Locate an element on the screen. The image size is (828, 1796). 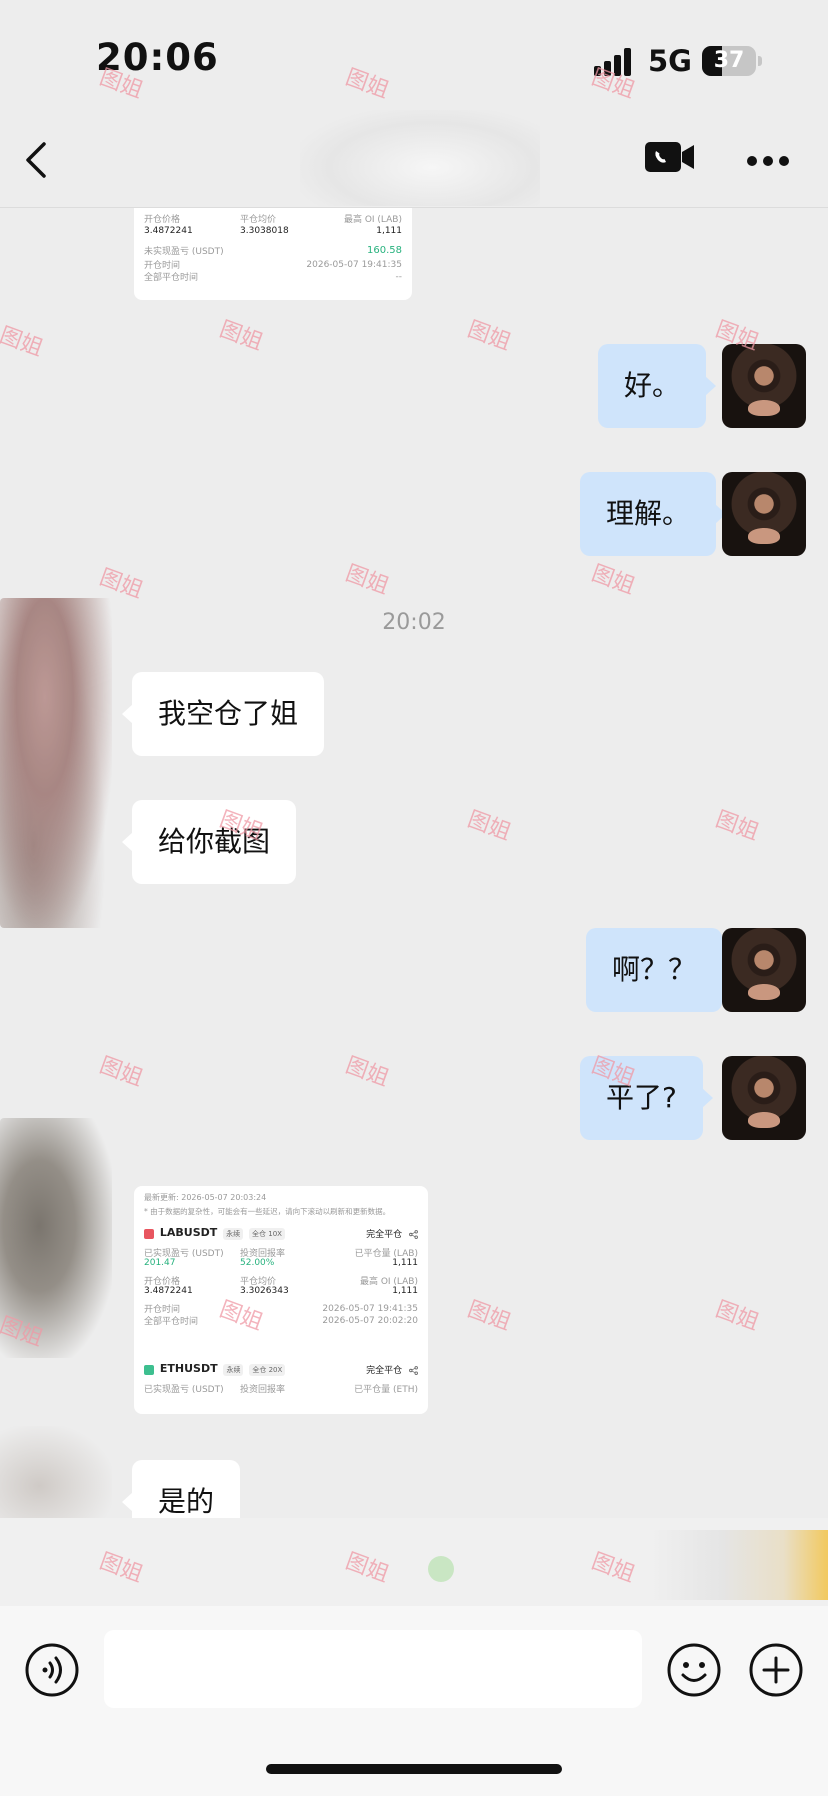
battery-level: 37 is located at coordinates (729, 60).